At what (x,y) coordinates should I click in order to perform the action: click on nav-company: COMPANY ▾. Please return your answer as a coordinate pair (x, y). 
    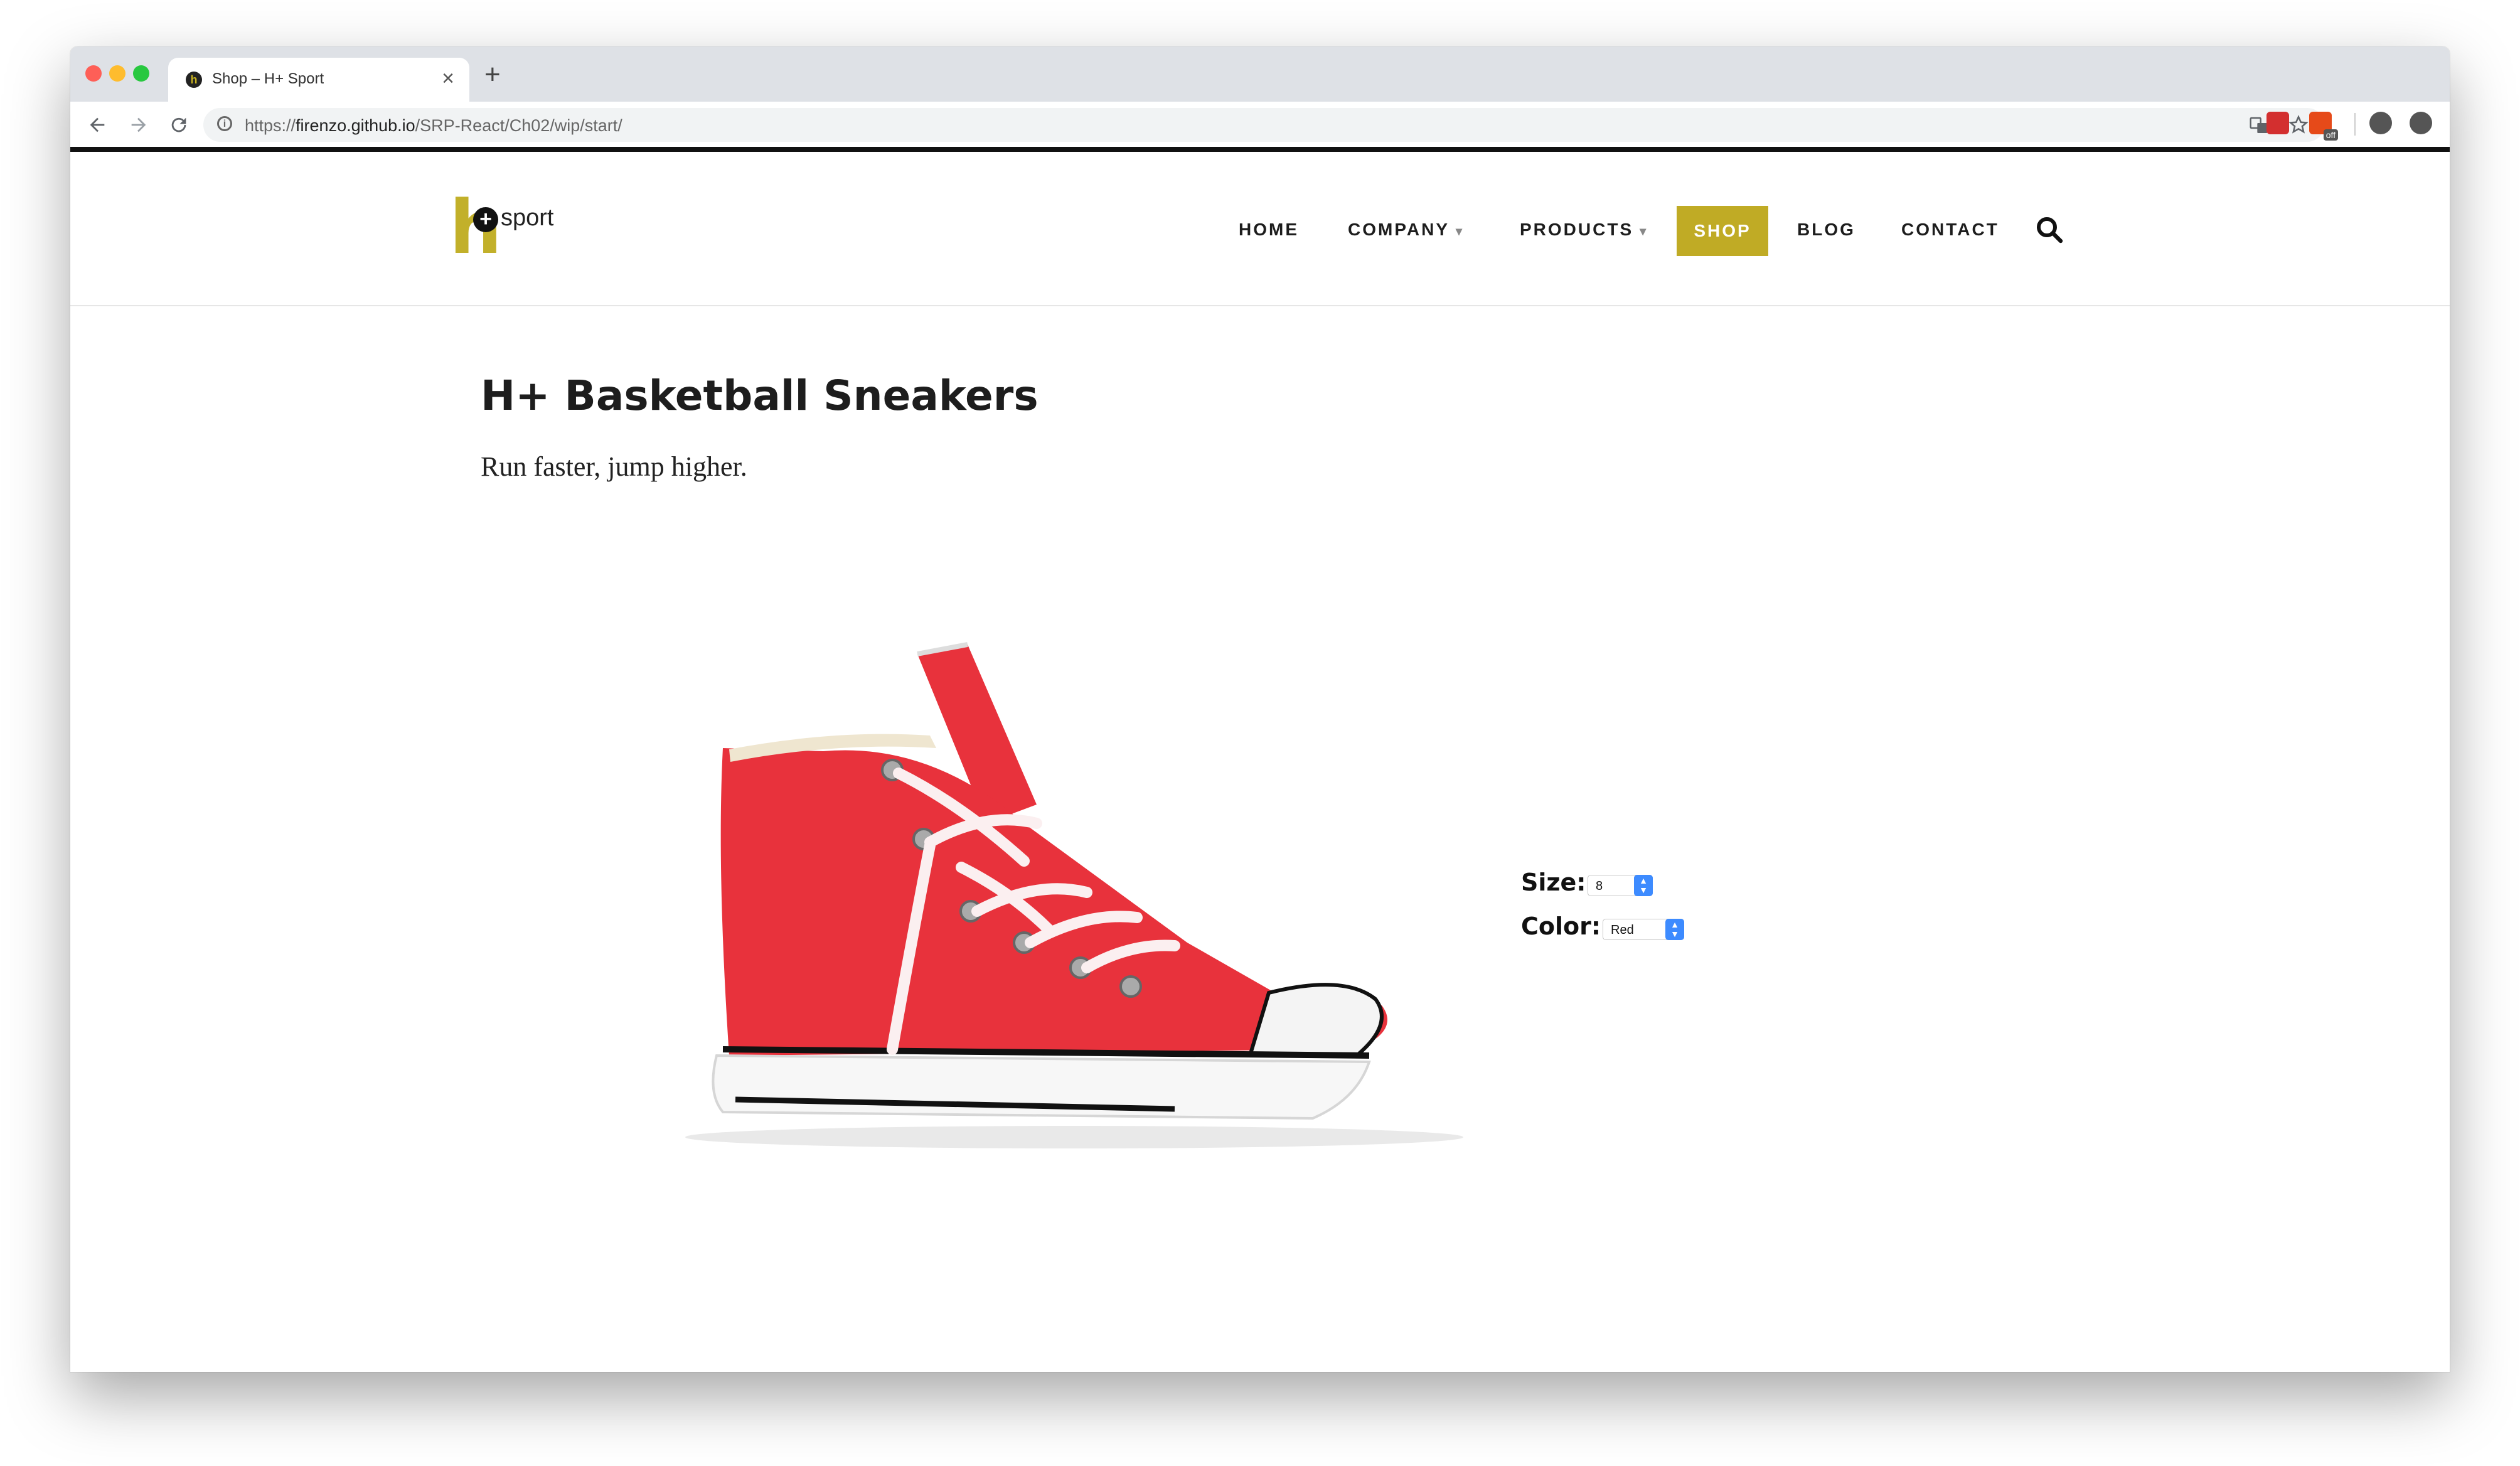
    Looking at the image, I should click on (1405, 230).